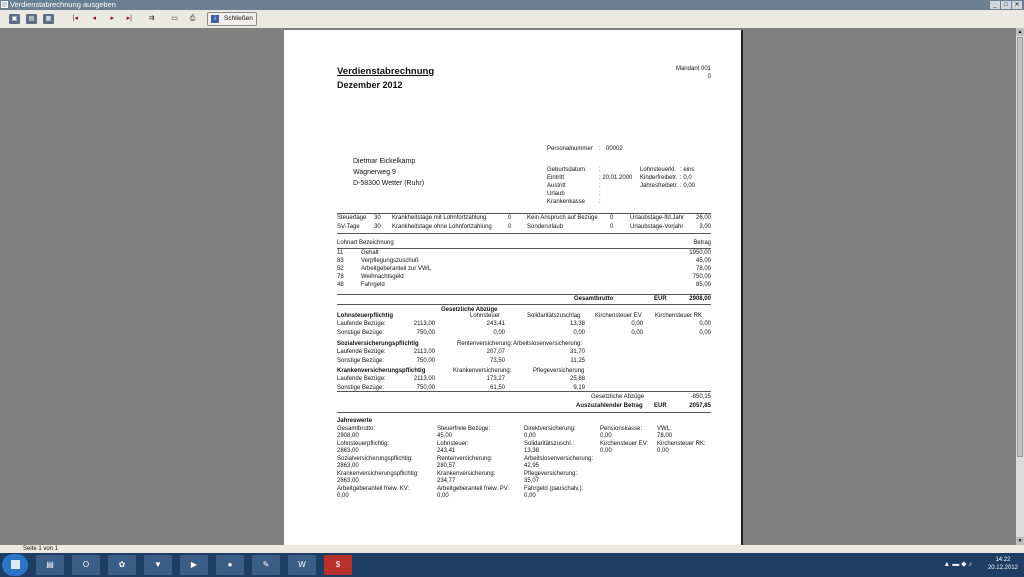  Describe the element at coordinates (266, 565) in the screenshot. I see `tools-app-icon: ✎` at that location.